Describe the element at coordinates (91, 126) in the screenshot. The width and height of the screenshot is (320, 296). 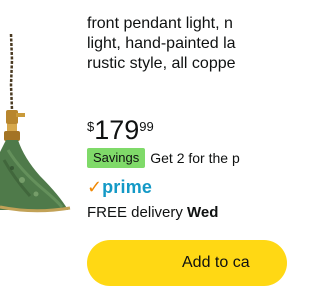
I see `price-currency: $` at that location.